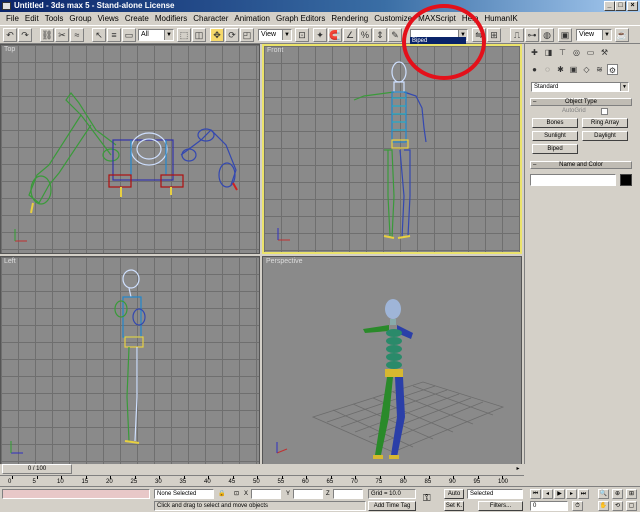 The image size is (640, 512). I want to click on selection-region-icon: ▭, so click(129, 35).